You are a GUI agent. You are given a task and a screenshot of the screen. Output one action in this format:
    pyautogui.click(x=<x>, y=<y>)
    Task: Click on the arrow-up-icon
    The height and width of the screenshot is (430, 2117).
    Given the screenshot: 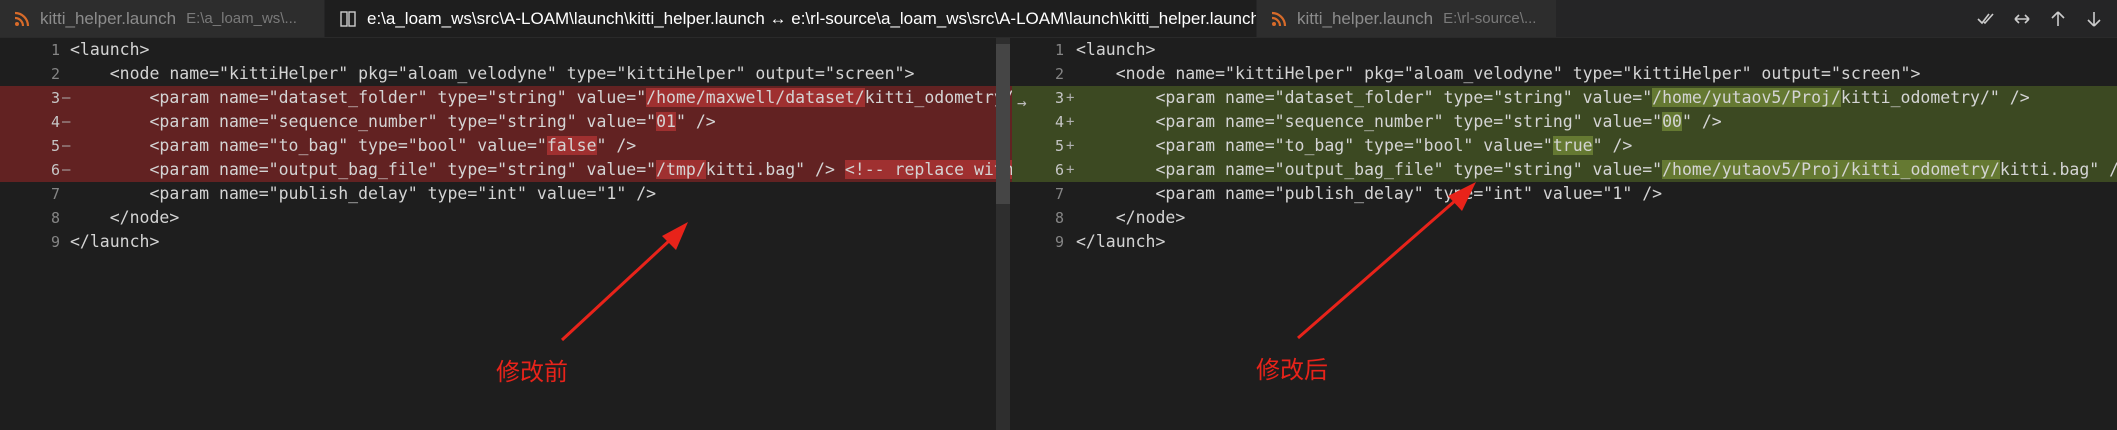 What is the action you would take?
    pyautogui.click(x=2058, y=19)
    